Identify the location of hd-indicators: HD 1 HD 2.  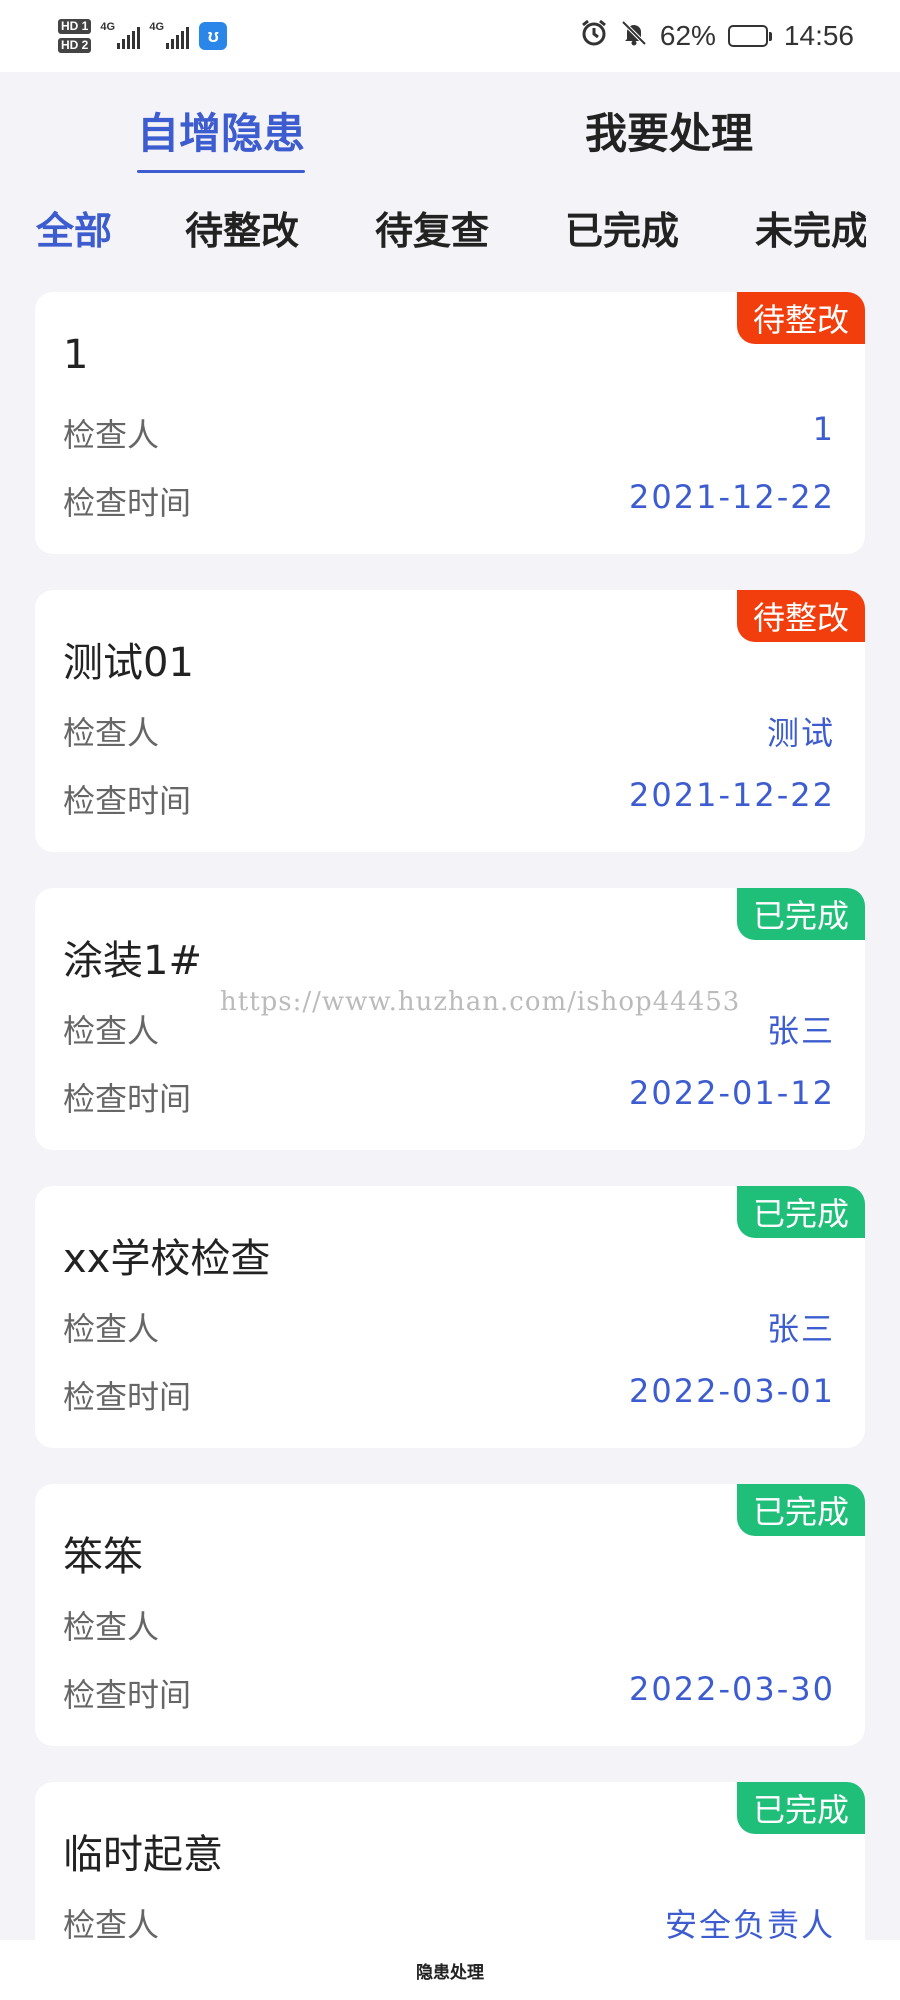
(75, 36).